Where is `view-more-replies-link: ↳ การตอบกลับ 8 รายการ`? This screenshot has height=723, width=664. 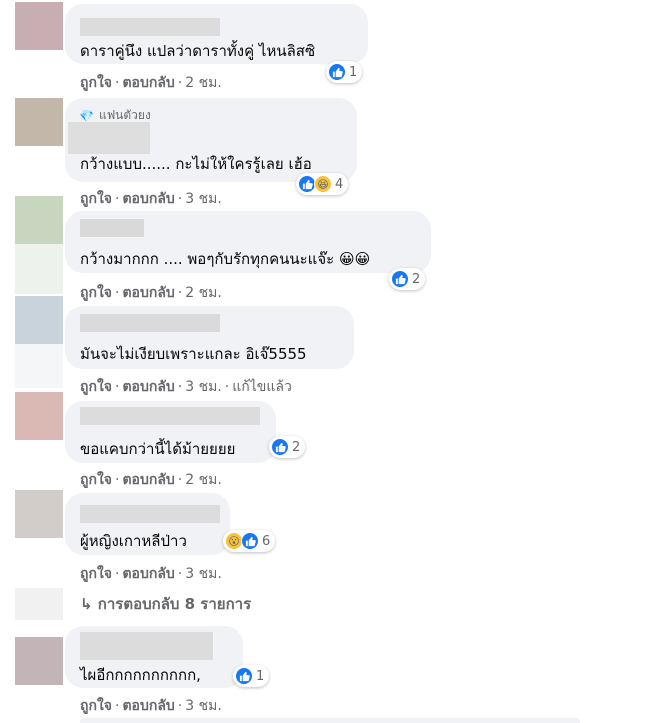 view-more-replies-link: ↳ การตอบกลับ 8 รายการ is located at coordinates (165, 604).